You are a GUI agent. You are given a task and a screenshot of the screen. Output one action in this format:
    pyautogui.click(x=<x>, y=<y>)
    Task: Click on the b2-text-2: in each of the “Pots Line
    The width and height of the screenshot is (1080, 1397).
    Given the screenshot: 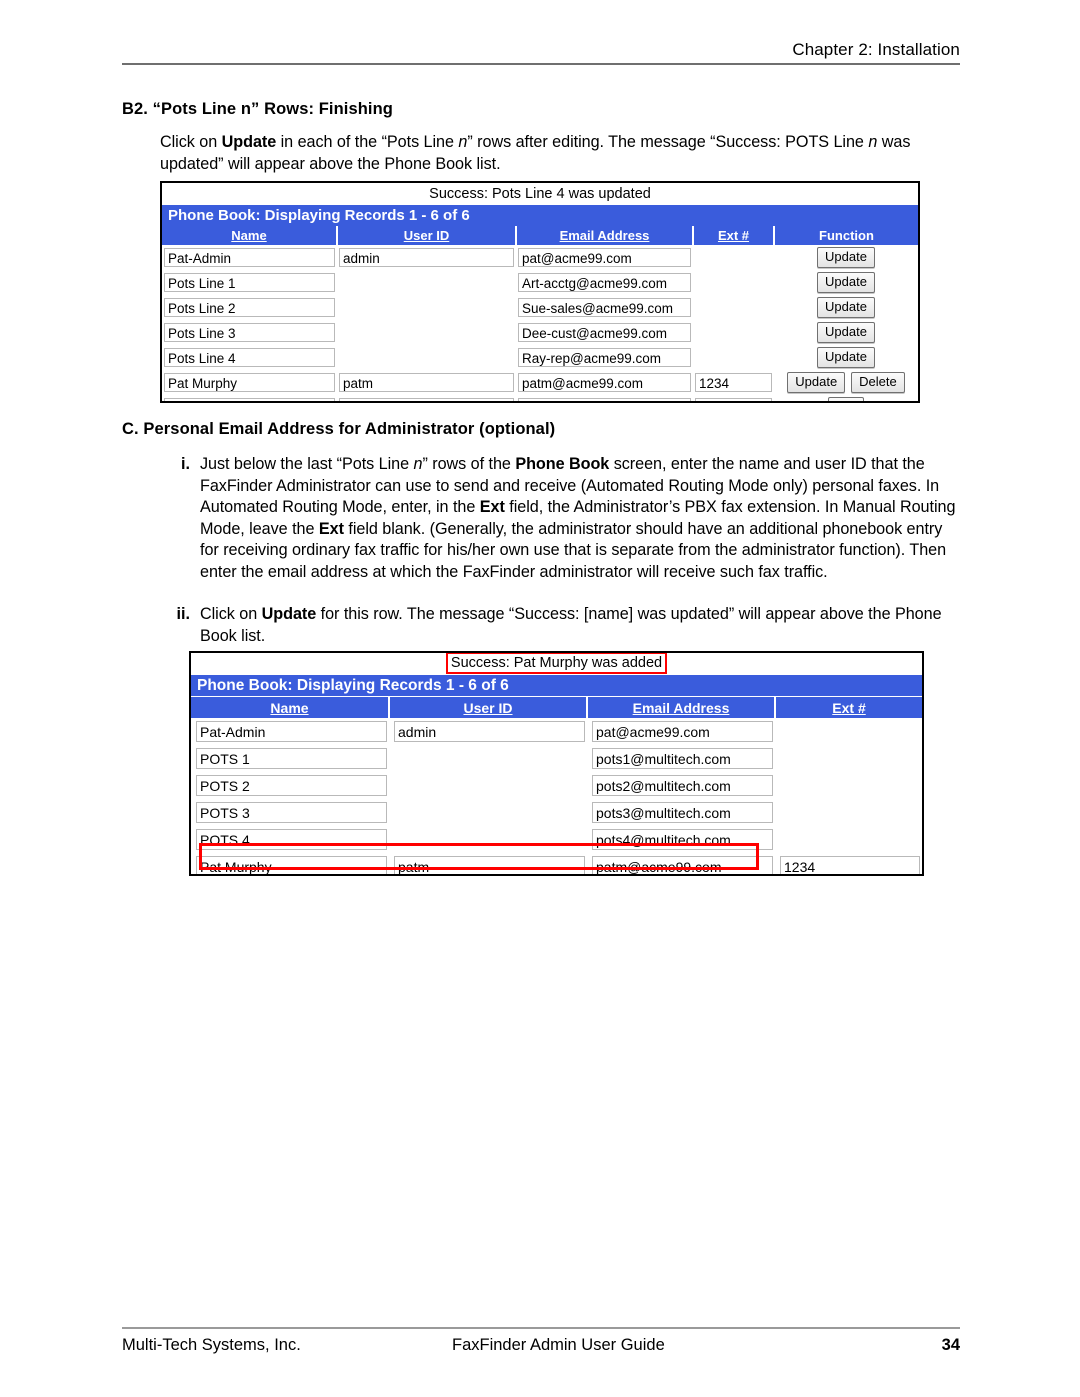 What is the action you would take?
    pyautogui.click(x=367, y=142)
    